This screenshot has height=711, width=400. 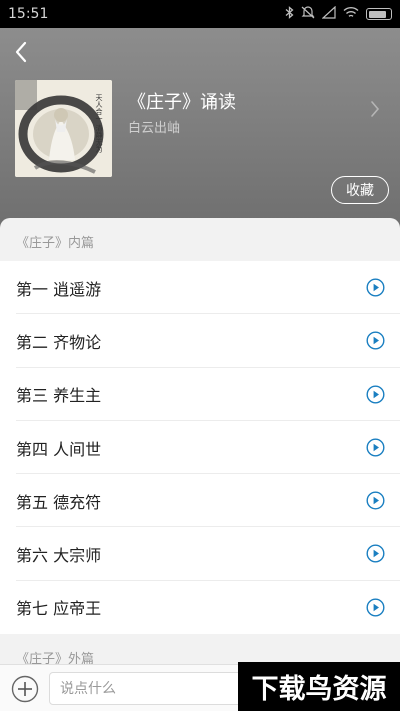 What do you see at coordinates (59, 609) in the screenshot?
I see `chapter-title: 第七 应帝王` at bounding box center [59, 609].